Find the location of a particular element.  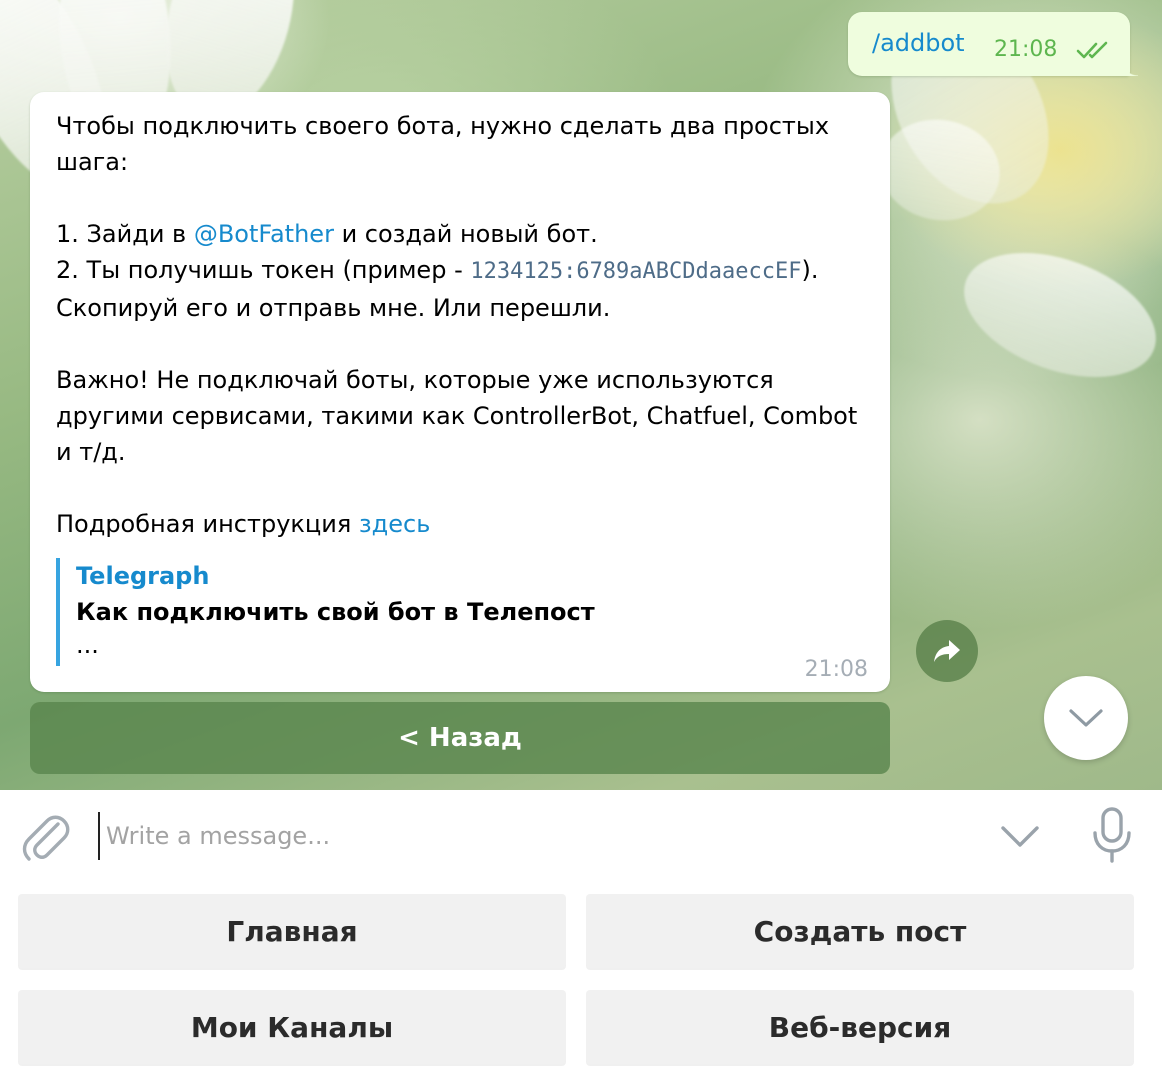

link-preview-title: Как подключить свой бот в Телепост is located at coordinates (335, 612).